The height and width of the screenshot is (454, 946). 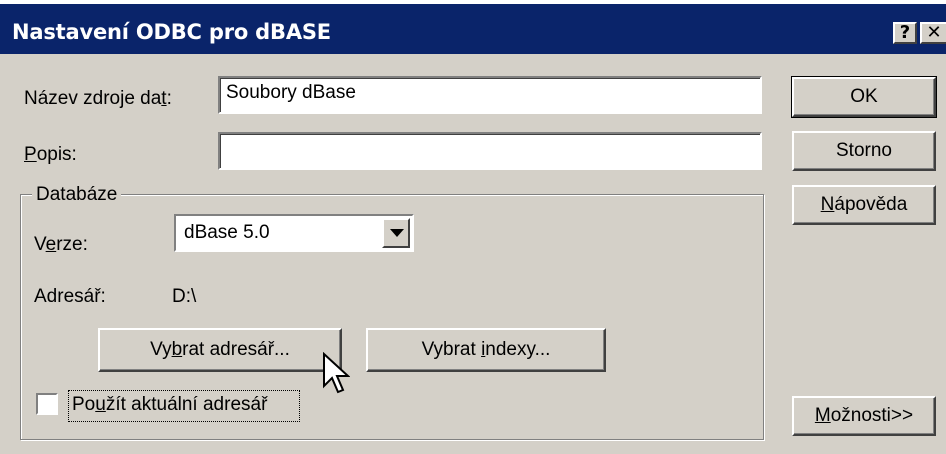 I want to click on help-button: Nápověda, so click(x=864, y=205).